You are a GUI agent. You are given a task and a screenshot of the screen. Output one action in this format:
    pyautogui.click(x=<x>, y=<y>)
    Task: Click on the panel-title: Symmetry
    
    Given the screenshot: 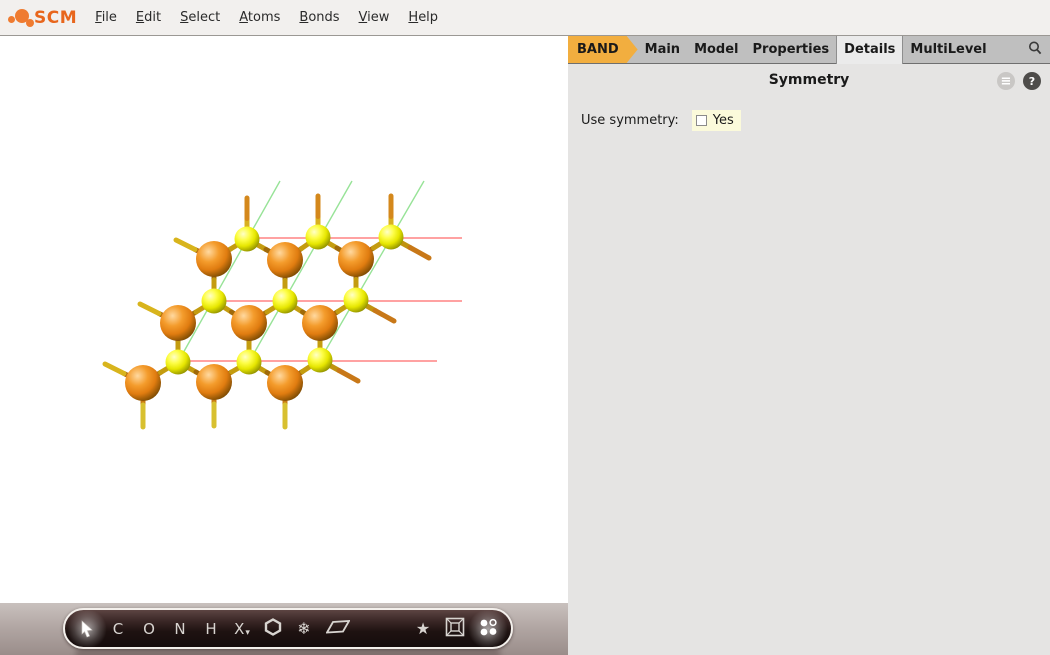 What is the action you would take?
    pyautogui.click(x=809, y=80)
    